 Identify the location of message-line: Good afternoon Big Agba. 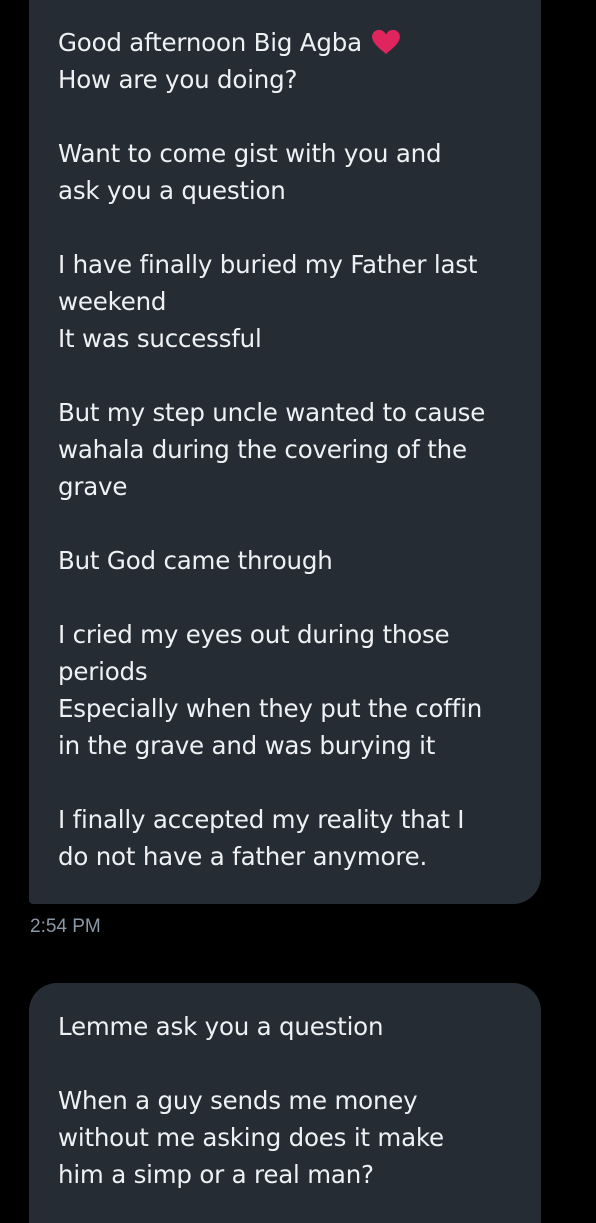
(284, 42).